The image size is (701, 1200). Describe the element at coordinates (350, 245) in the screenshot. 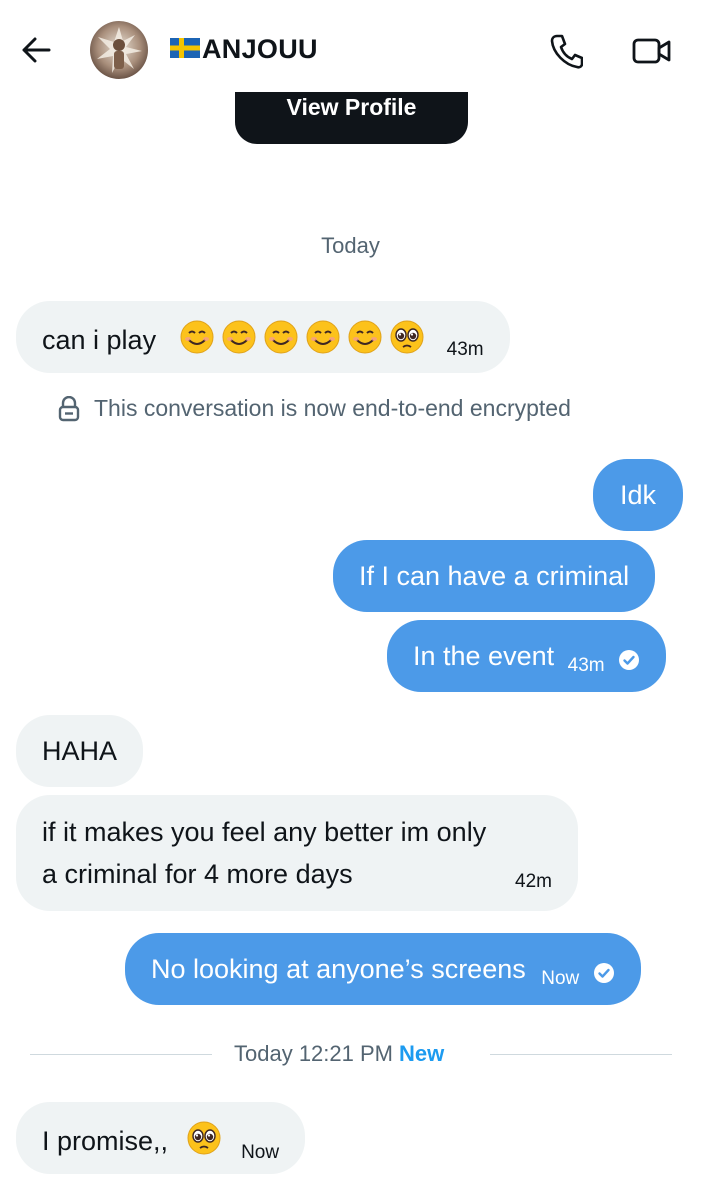

I see `day-separator: Today` at that location.